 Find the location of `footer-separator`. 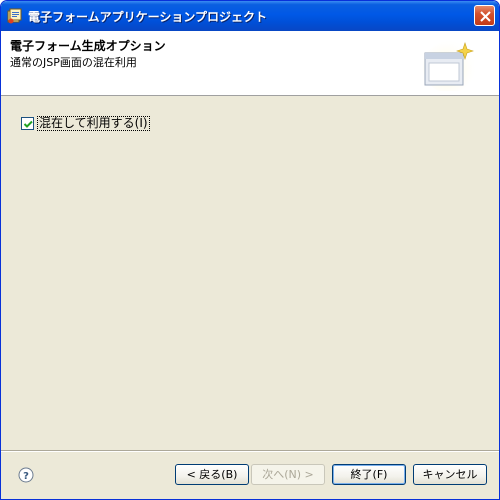

footer-separator is located at coordinates (250, 451).